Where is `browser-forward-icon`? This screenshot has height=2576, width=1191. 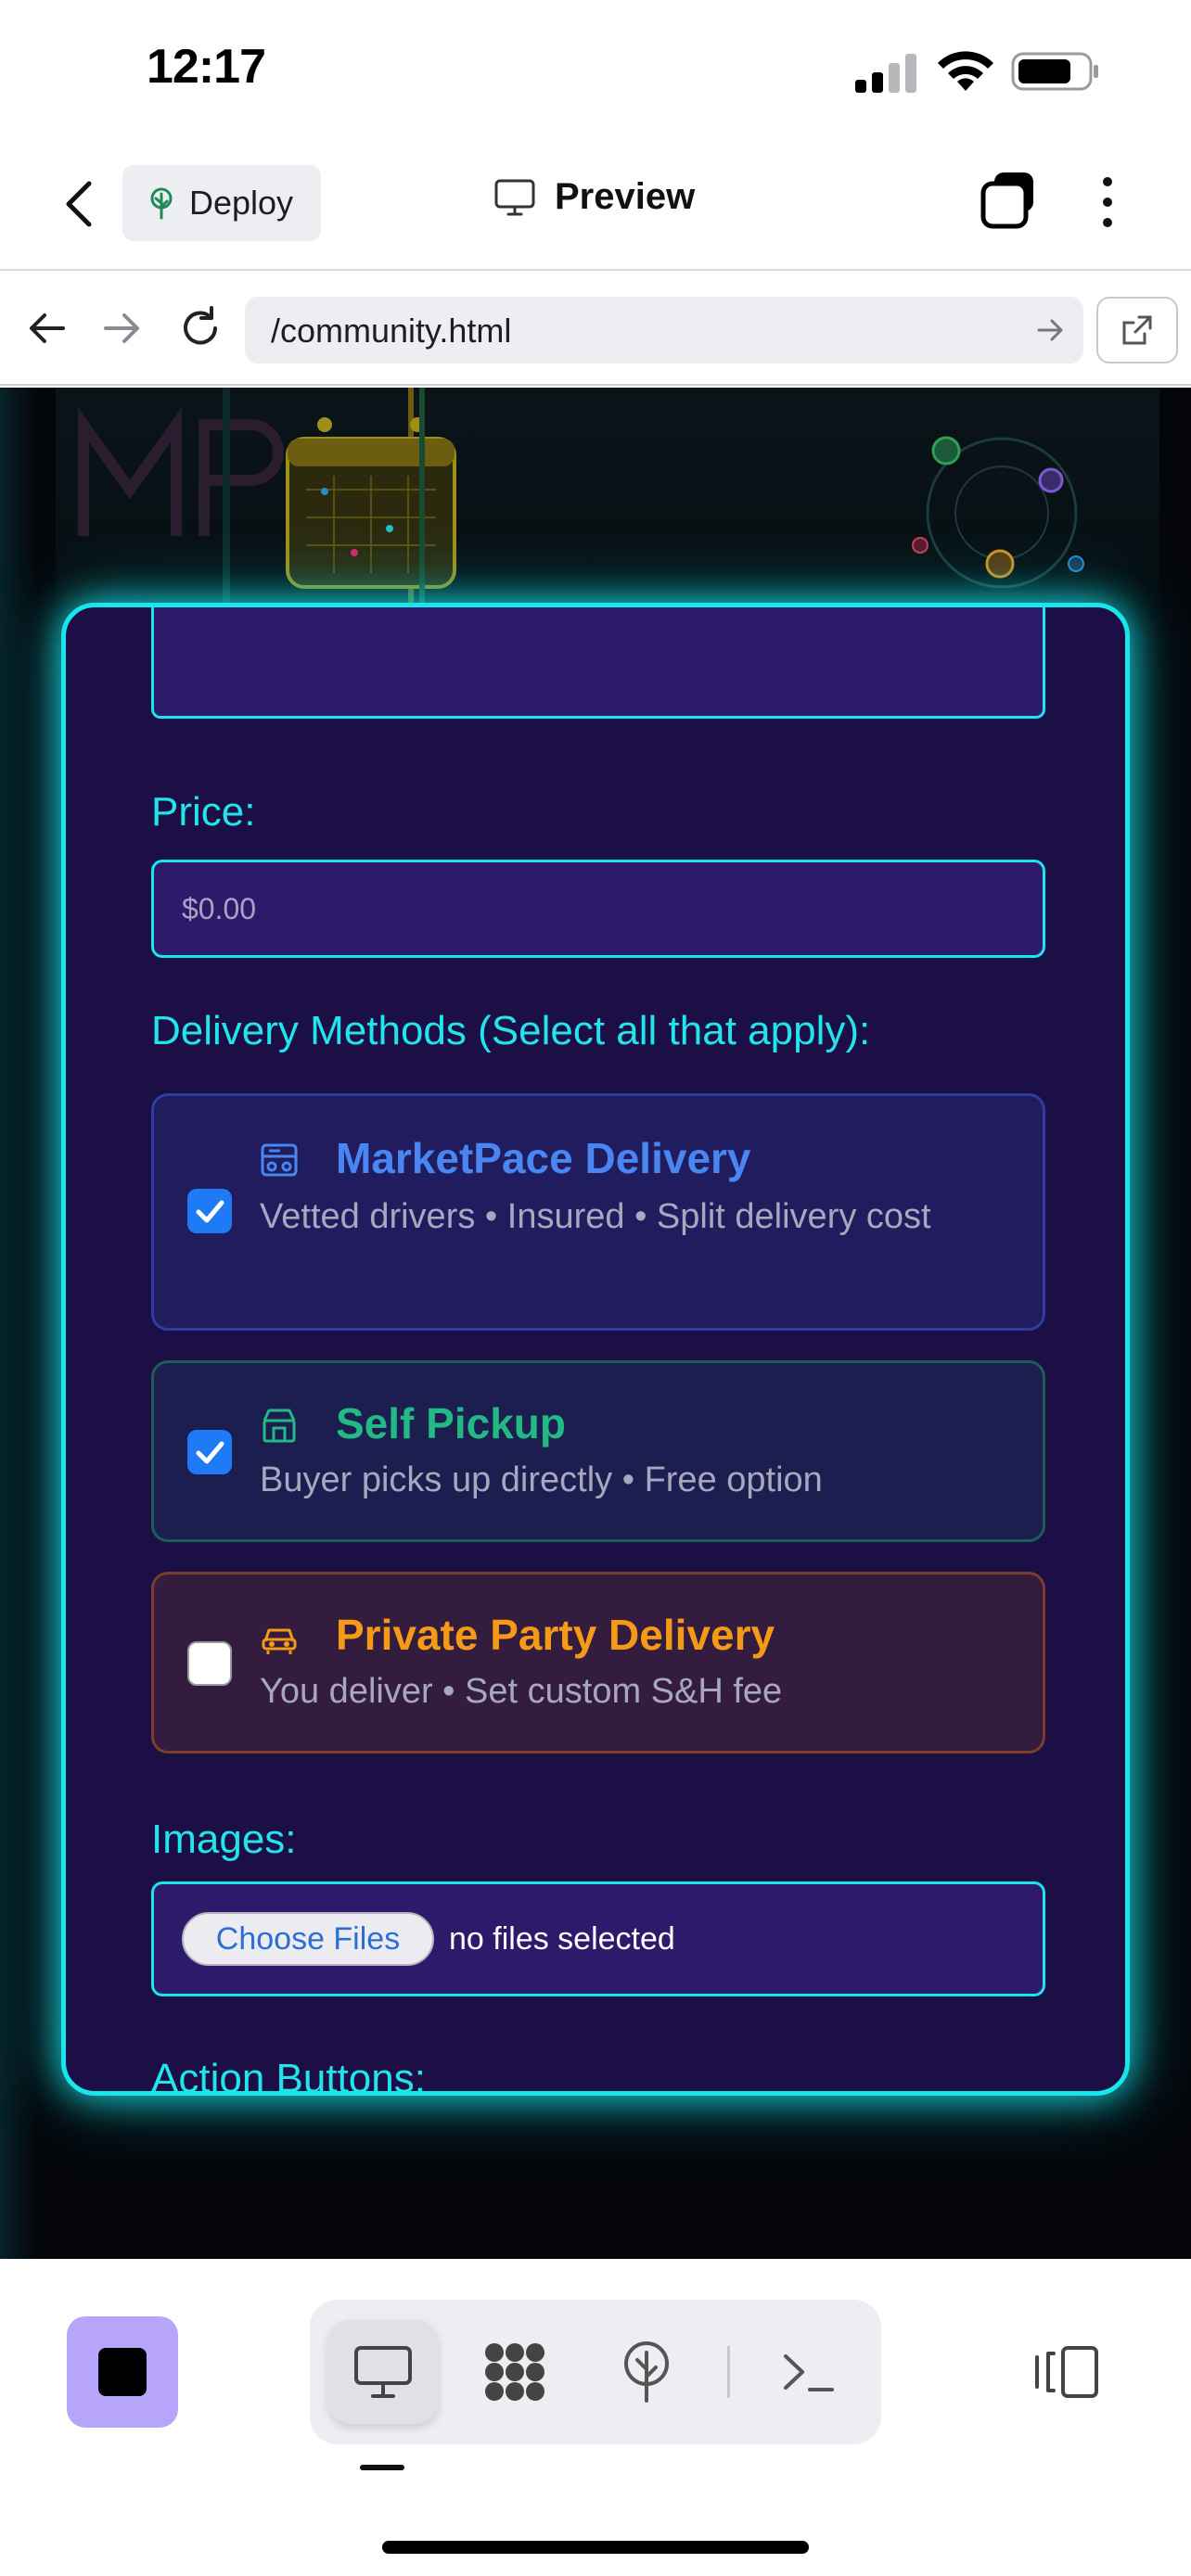 browser-forward-icon is located at coordinates (122, 328).